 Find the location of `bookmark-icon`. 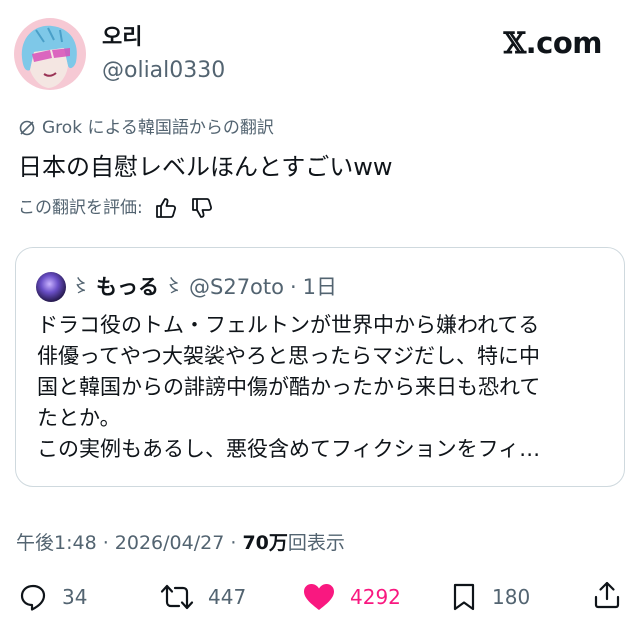

bookmark-icon is located at coordinates (464, 597).